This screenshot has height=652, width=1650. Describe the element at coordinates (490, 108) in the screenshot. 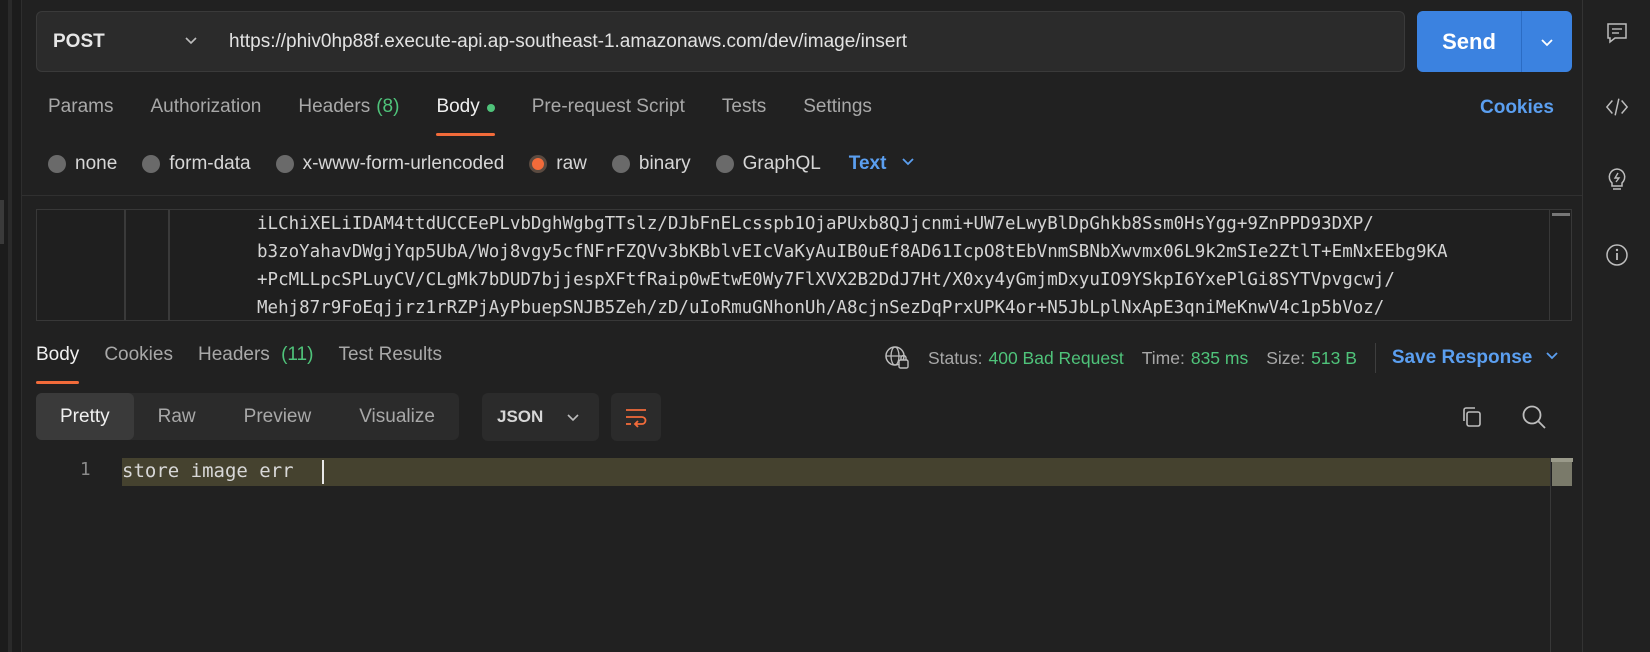

I see `body-modified-dot` at that location.